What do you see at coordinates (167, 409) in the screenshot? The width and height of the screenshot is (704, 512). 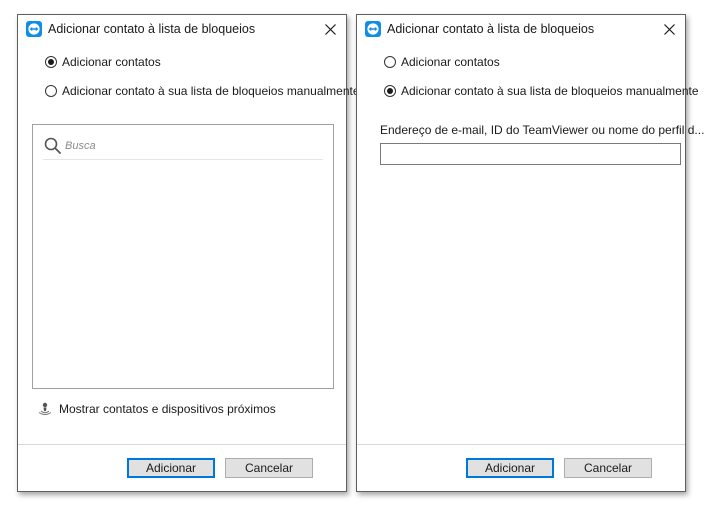 I see `nearby-label: Mostrar contatos e dispositivos próximos` at bounding box center [167, 409].